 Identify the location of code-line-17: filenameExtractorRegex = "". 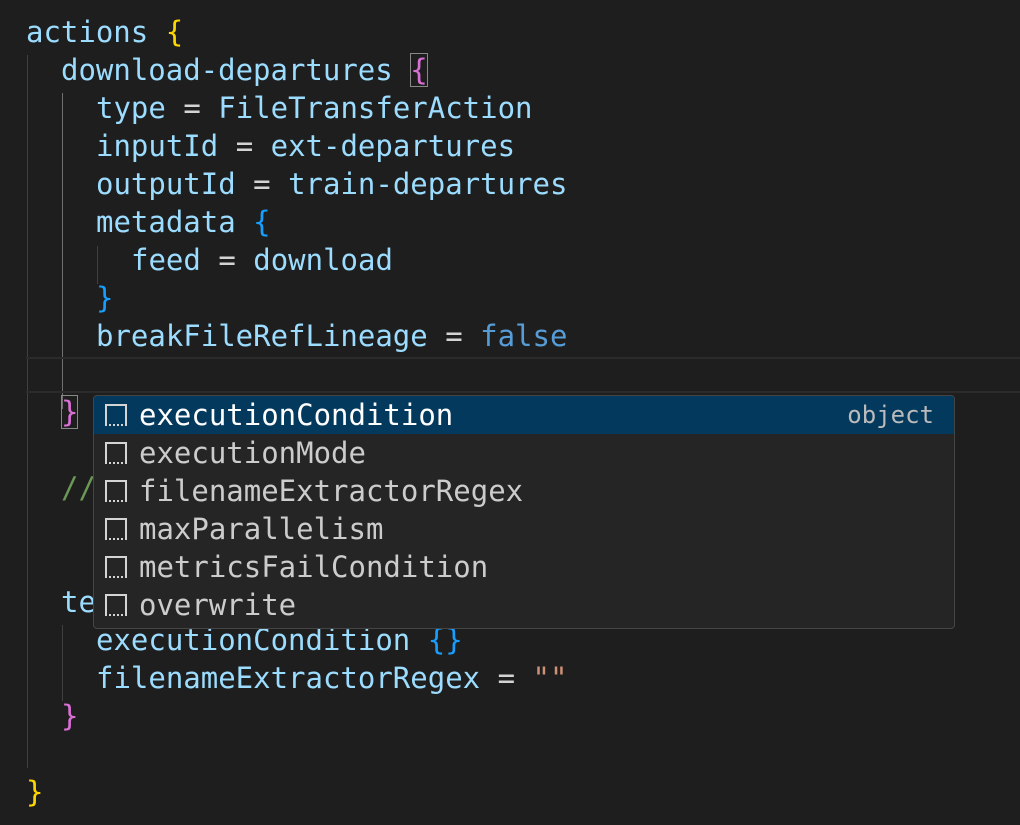
(331, 678).